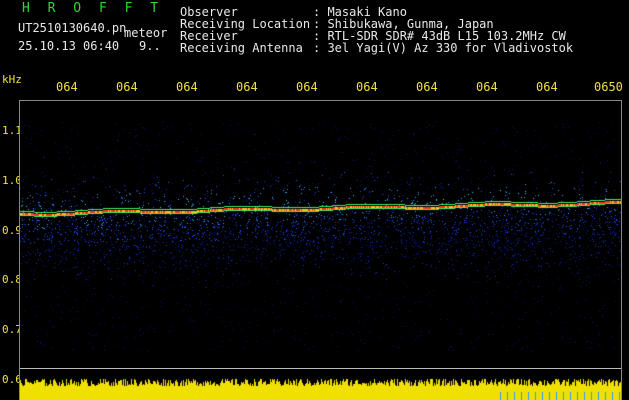 This screenshot has width=629, height=400. I want to click on axis-unit-label: kHz, so click(12, 79).